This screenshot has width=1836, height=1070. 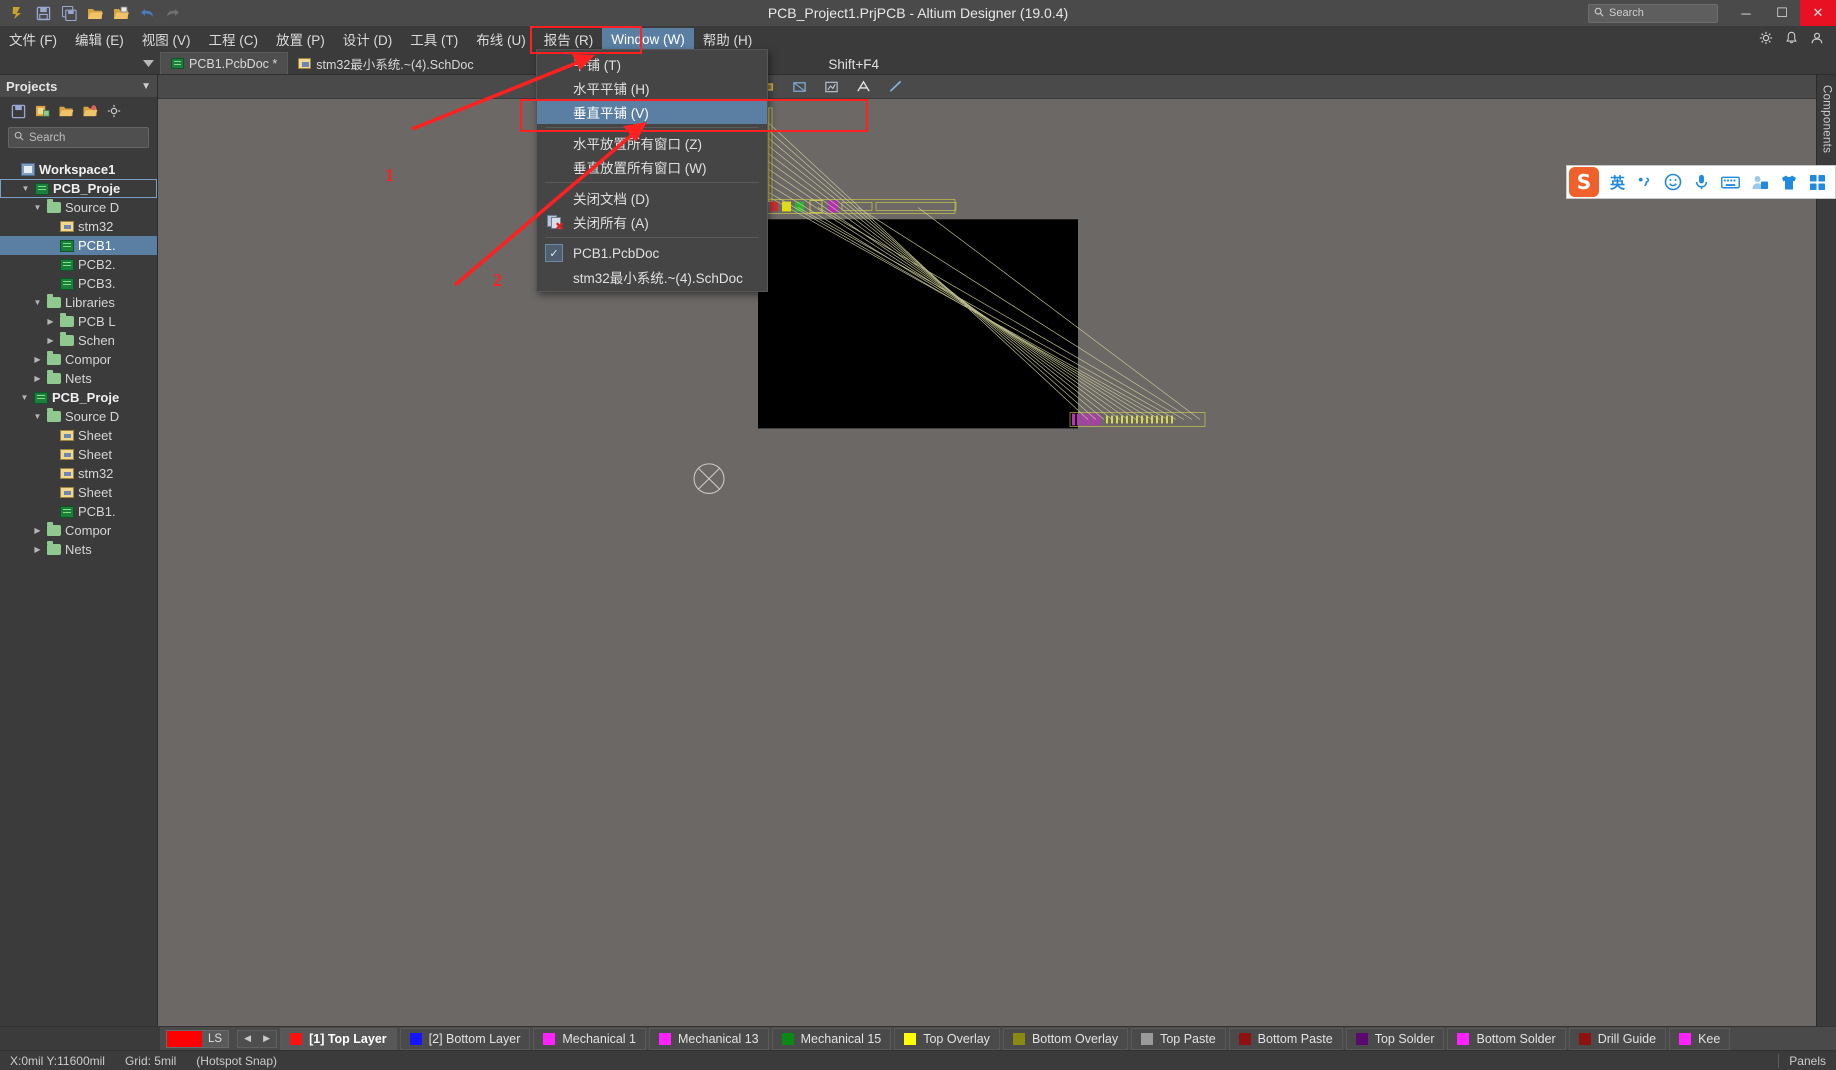 What do you see at coordinates (1817, 39) in the screenshot?
I see `user-icon` at bounding box center [1817, 39].